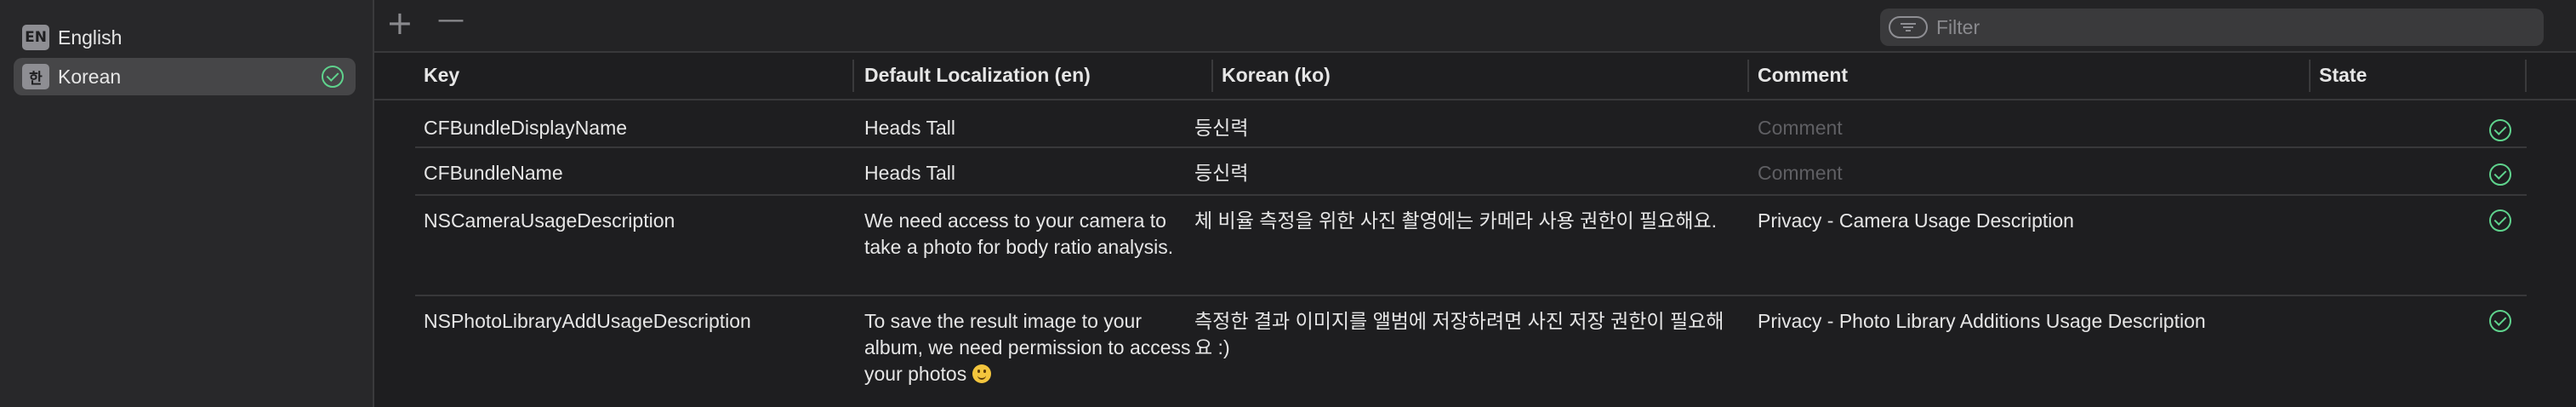 The image size is (2576, 407). What do you see at coordinates (1467, 335) in the screenshot?
I see `korean-localization-cell: 측정한 결과 이미지를 앨범에 저장하려면 사진 저장 권한이 필요해요 :)` at bounding box center [1467, 335].